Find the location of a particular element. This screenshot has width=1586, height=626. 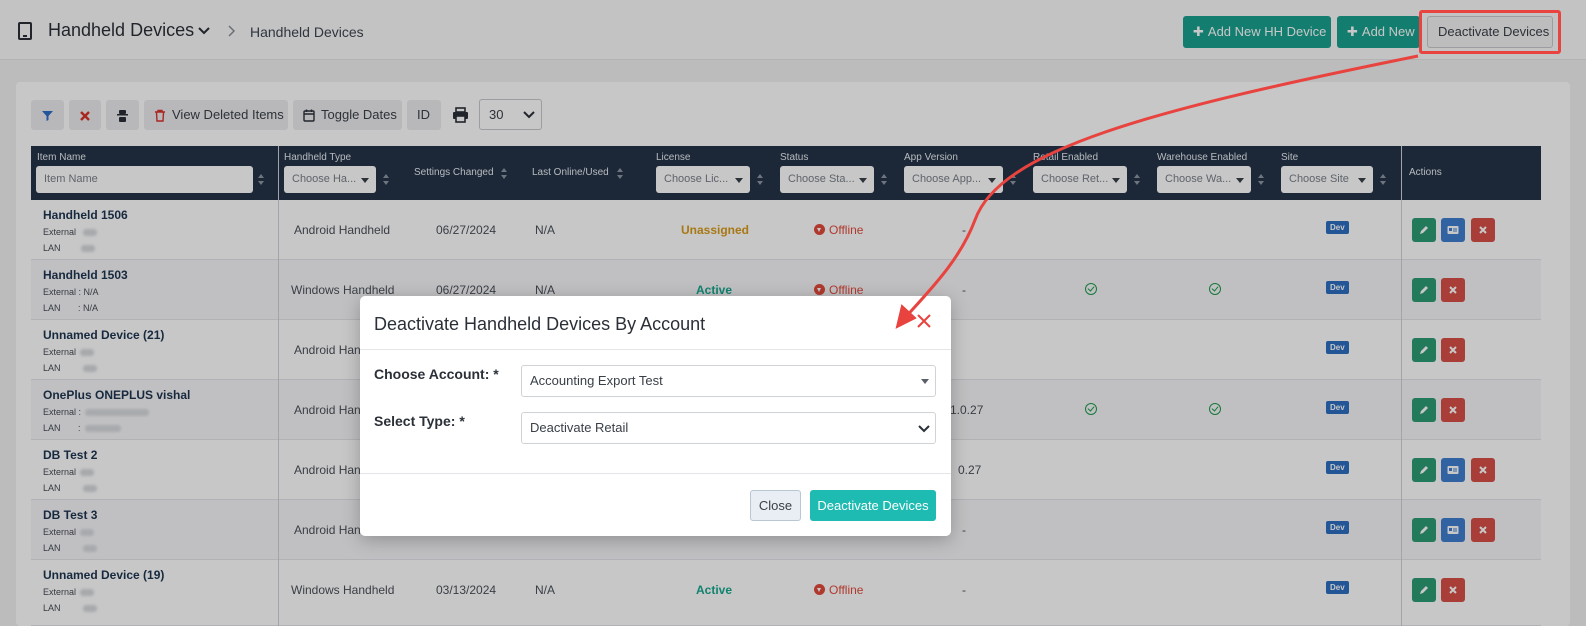

caret-down-icon is located at coordinates (925, 381).